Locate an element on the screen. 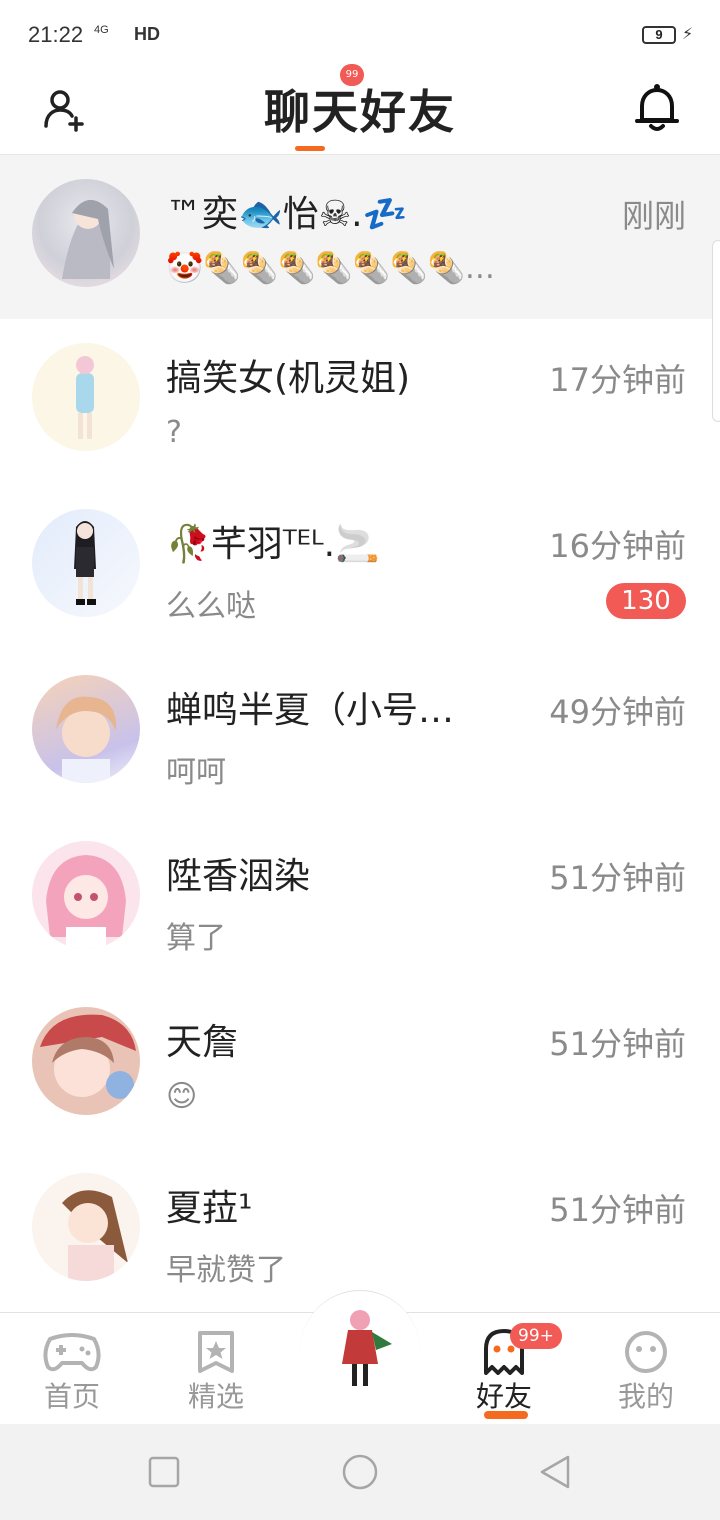 Image resolution: width=720 pixels, height=1520 pixels. nav-friends: 99+ 好友 is located at coordinates (504, 1369).